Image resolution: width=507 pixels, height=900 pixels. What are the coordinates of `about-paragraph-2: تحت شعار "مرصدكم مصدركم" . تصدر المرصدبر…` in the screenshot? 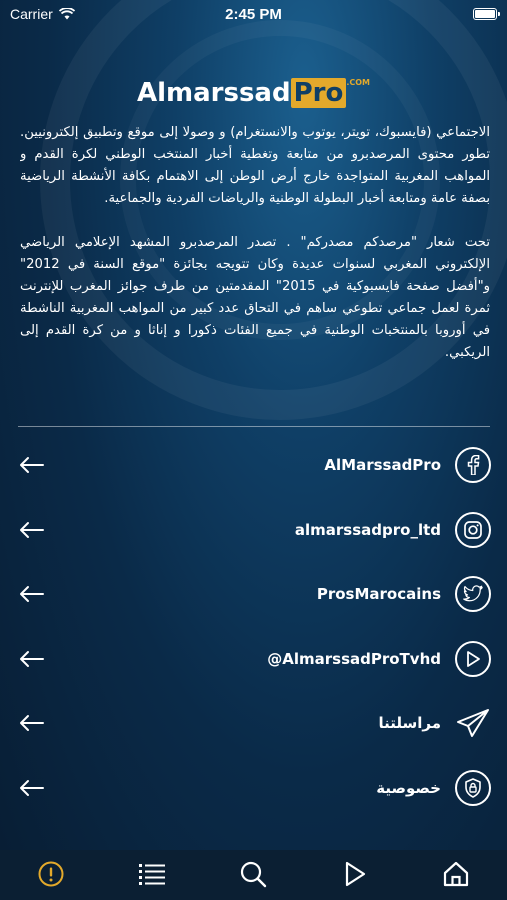 It's located at (255, 297).